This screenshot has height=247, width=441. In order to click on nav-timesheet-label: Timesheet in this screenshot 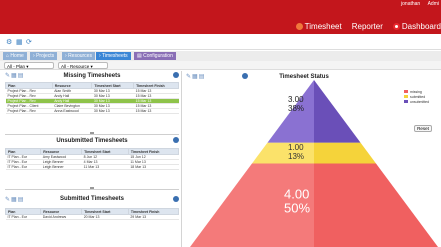, I will do `click(323, 26)`.